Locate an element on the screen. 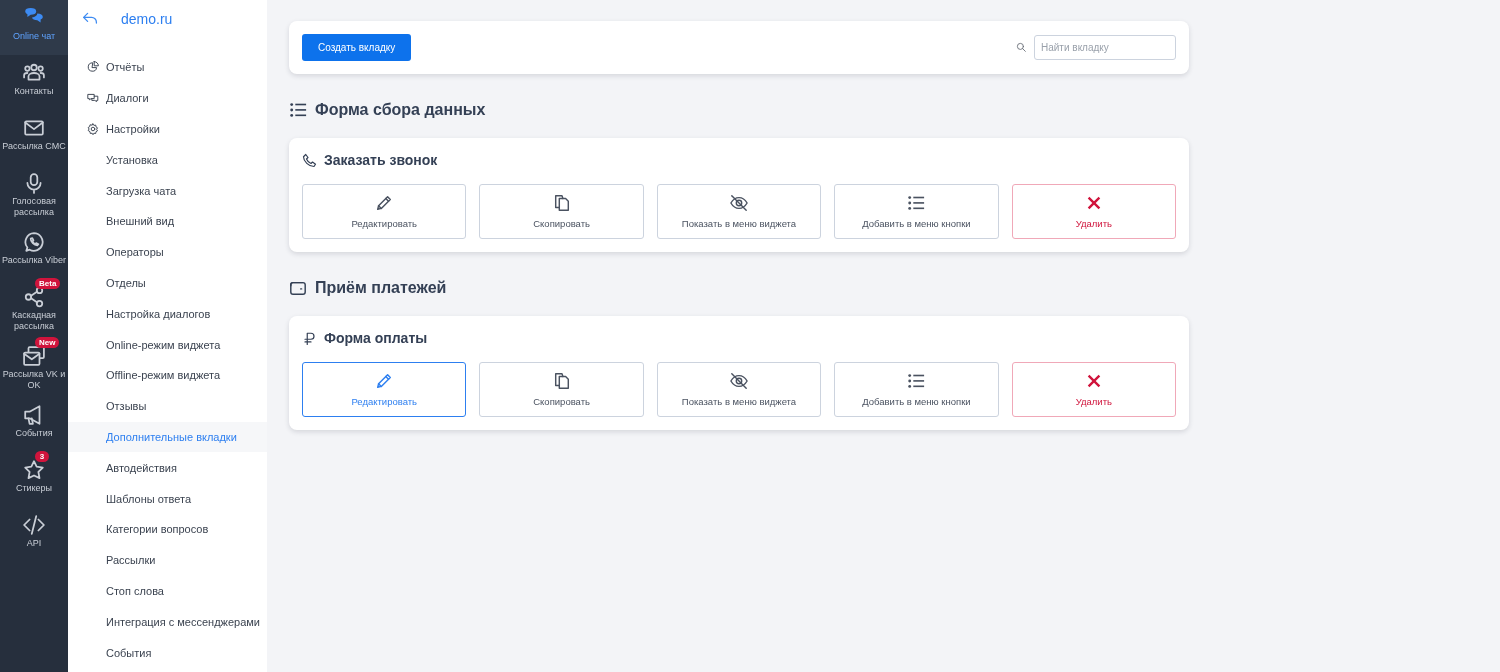 Image resolution: width=1500 pixels, height=672 pixels. create-button: Создать вкладку is located at coordinates (357, 47).